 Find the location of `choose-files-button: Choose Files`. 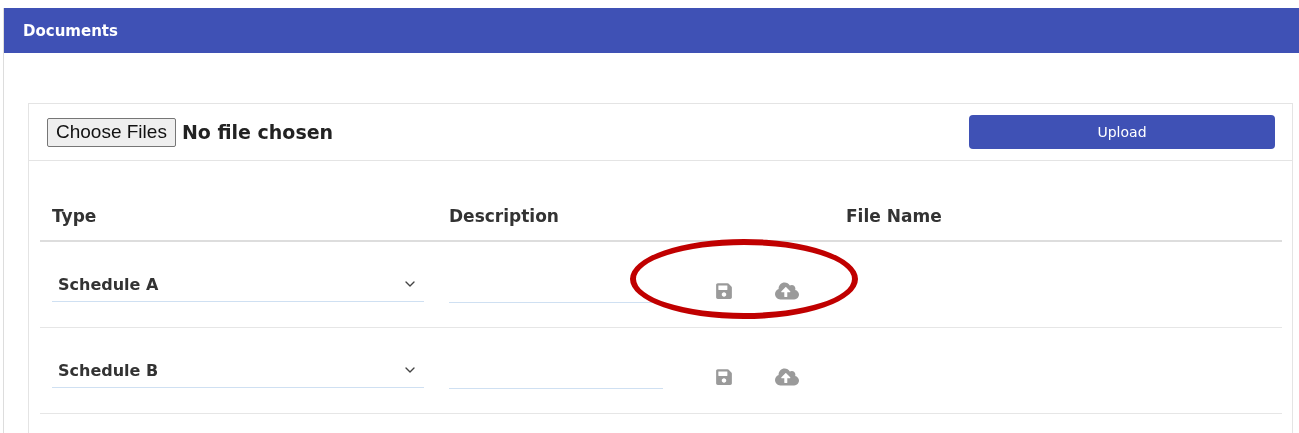

choose-files-button: Choose Files is located at coordinates (111, 132).